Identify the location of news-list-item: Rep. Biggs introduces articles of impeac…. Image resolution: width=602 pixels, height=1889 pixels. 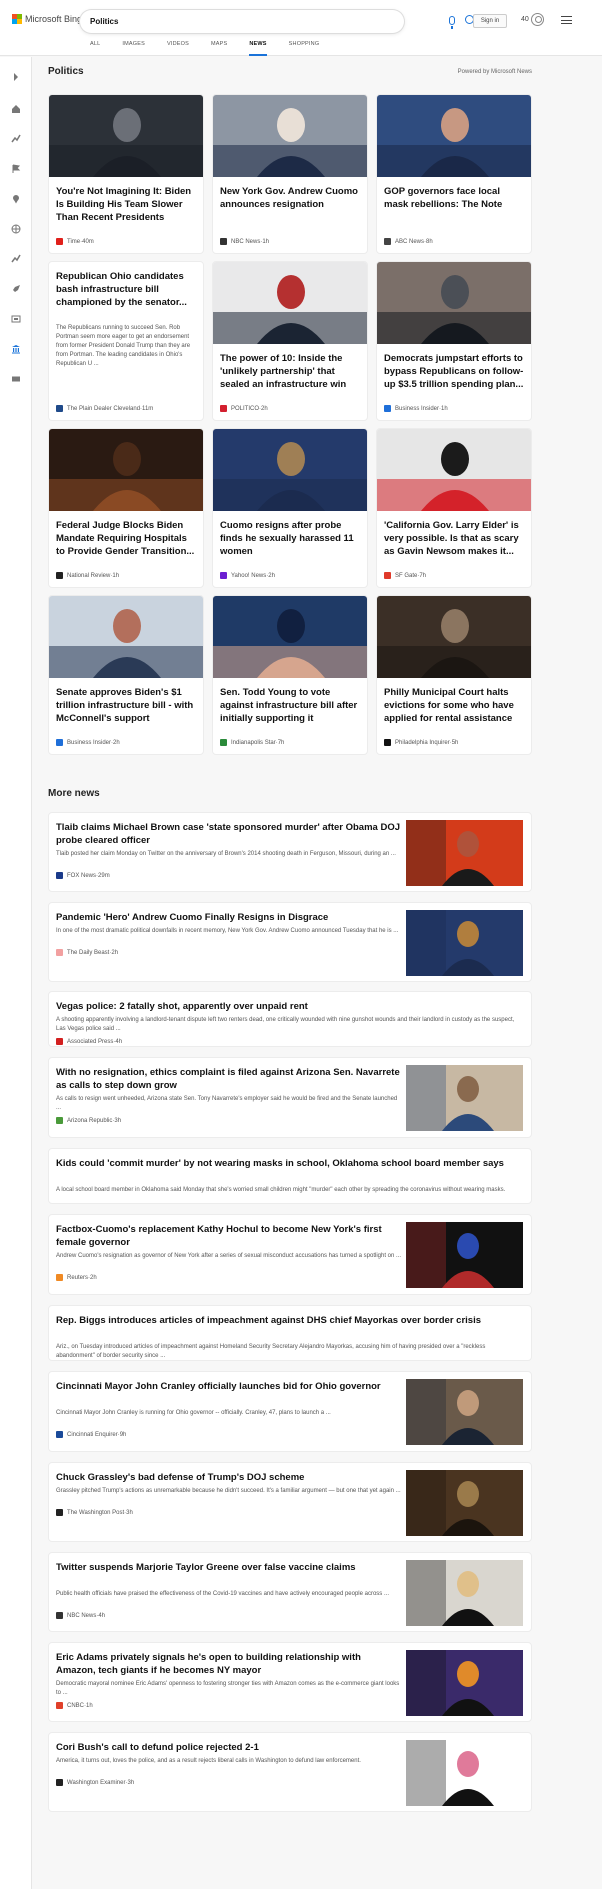
(290, 1333).